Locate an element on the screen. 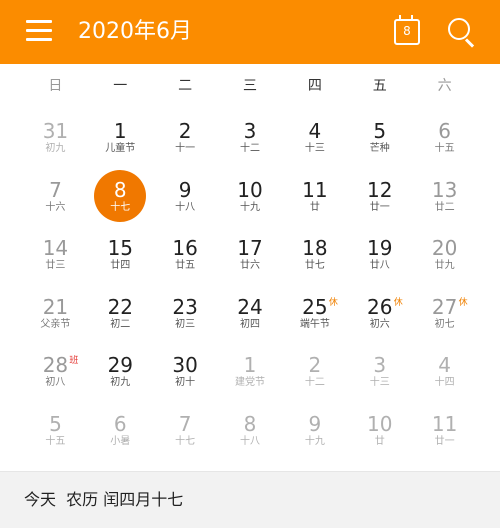 Image resolution: width=500 pixels, height=528 pixels. day-cell: 15 廿四 is located at coordinates (120, 254).